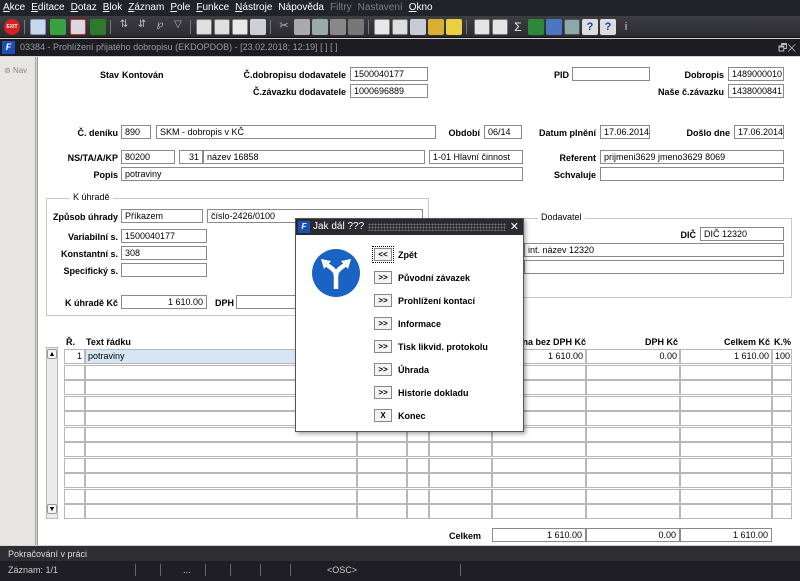 Image resolution: width=800 pixels, height=581 pixels. Describe the element at coordinates (434, 278) in the screenshot. I see `dialog-option-label-1: Původní závazek` at that location.